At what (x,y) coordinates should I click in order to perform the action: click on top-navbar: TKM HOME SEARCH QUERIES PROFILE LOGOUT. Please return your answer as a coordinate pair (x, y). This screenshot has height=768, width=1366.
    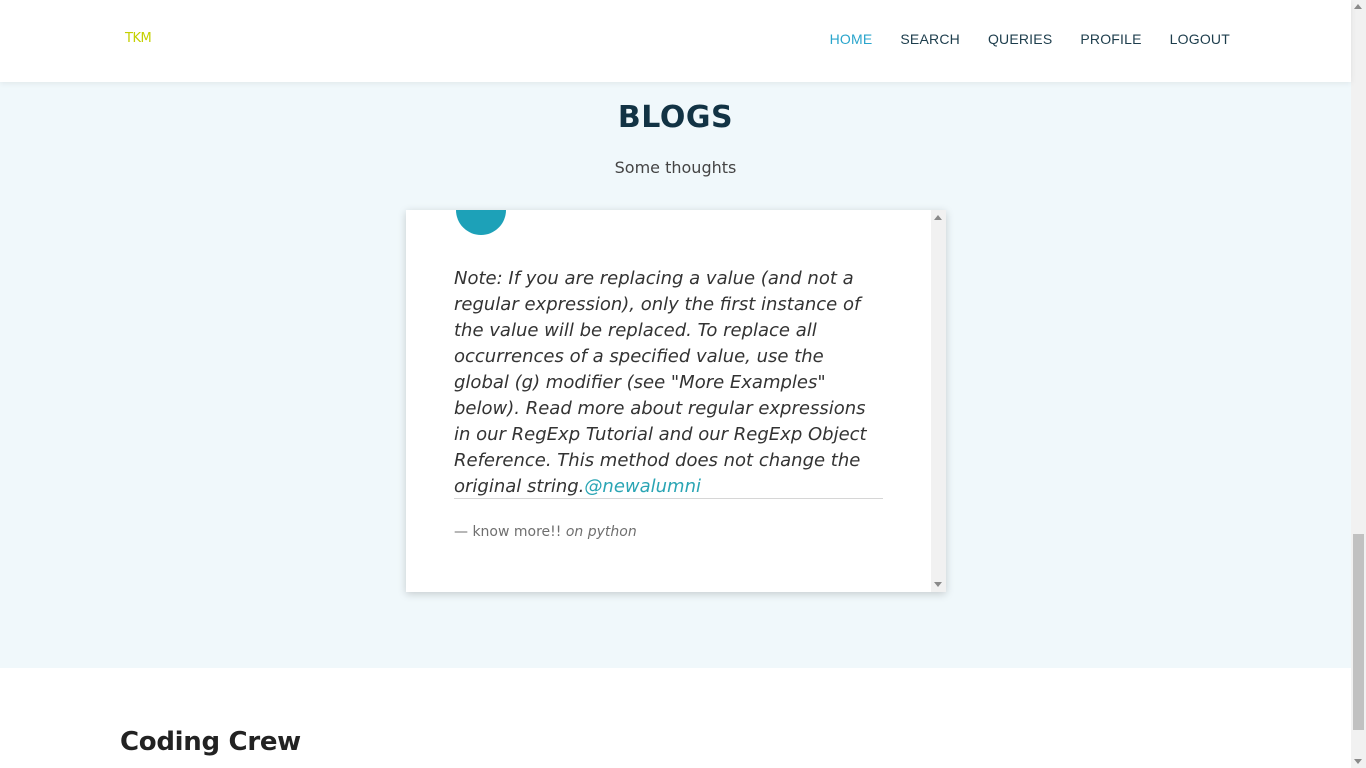
    Looking at the image, I should click on (675, 41).